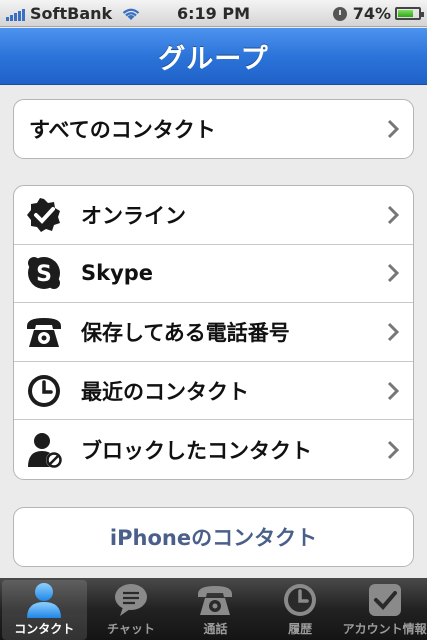  What do you see at coordinates (371, 13) in the screenshot?
I see `battery-percentage: 74%` at bounding box center [371, 13].